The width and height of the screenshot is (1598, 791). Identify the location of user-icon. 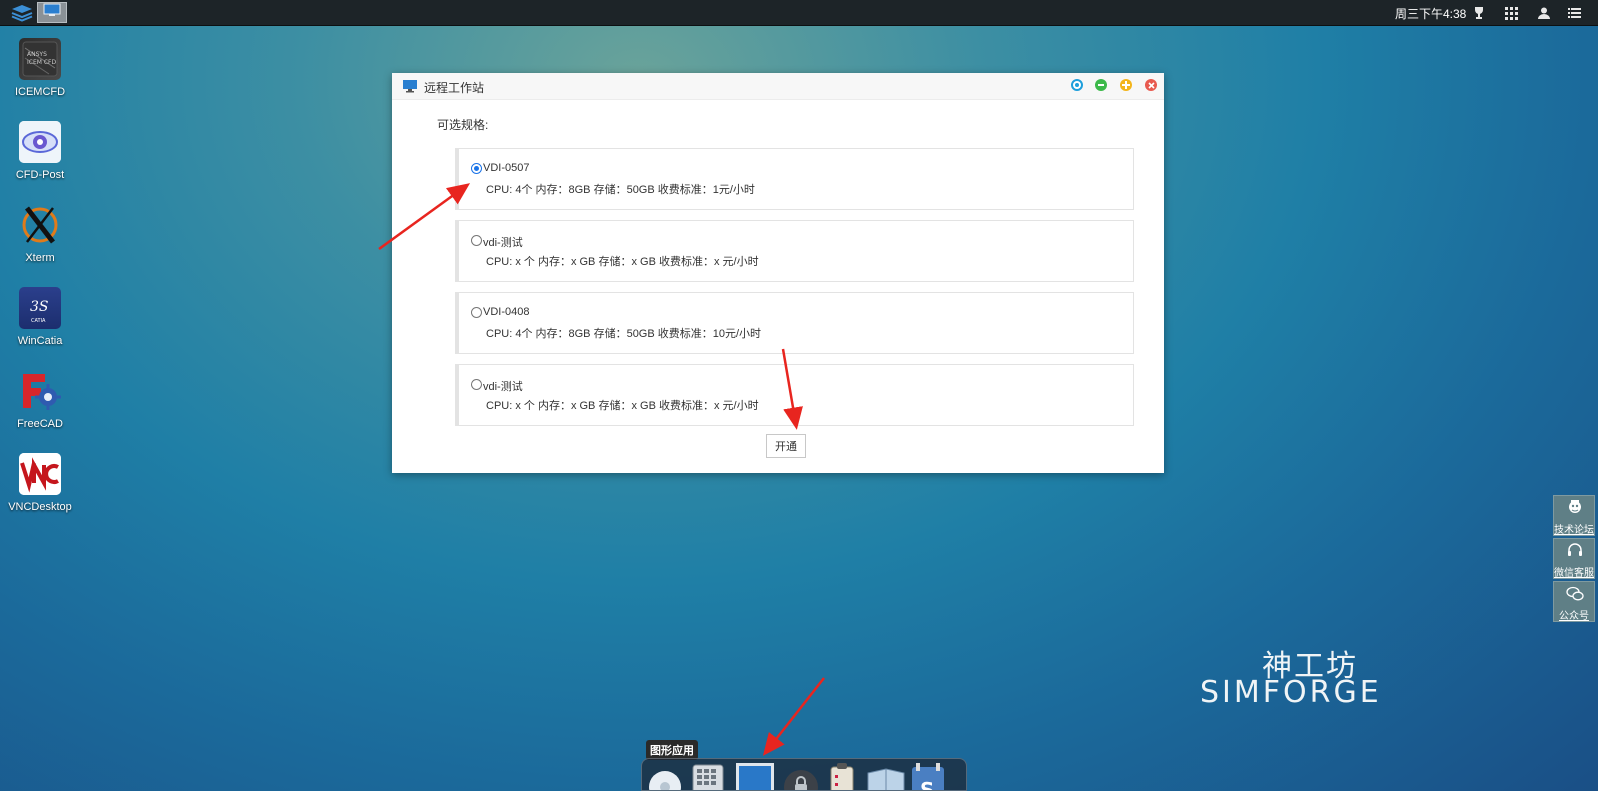
(1544, 13).